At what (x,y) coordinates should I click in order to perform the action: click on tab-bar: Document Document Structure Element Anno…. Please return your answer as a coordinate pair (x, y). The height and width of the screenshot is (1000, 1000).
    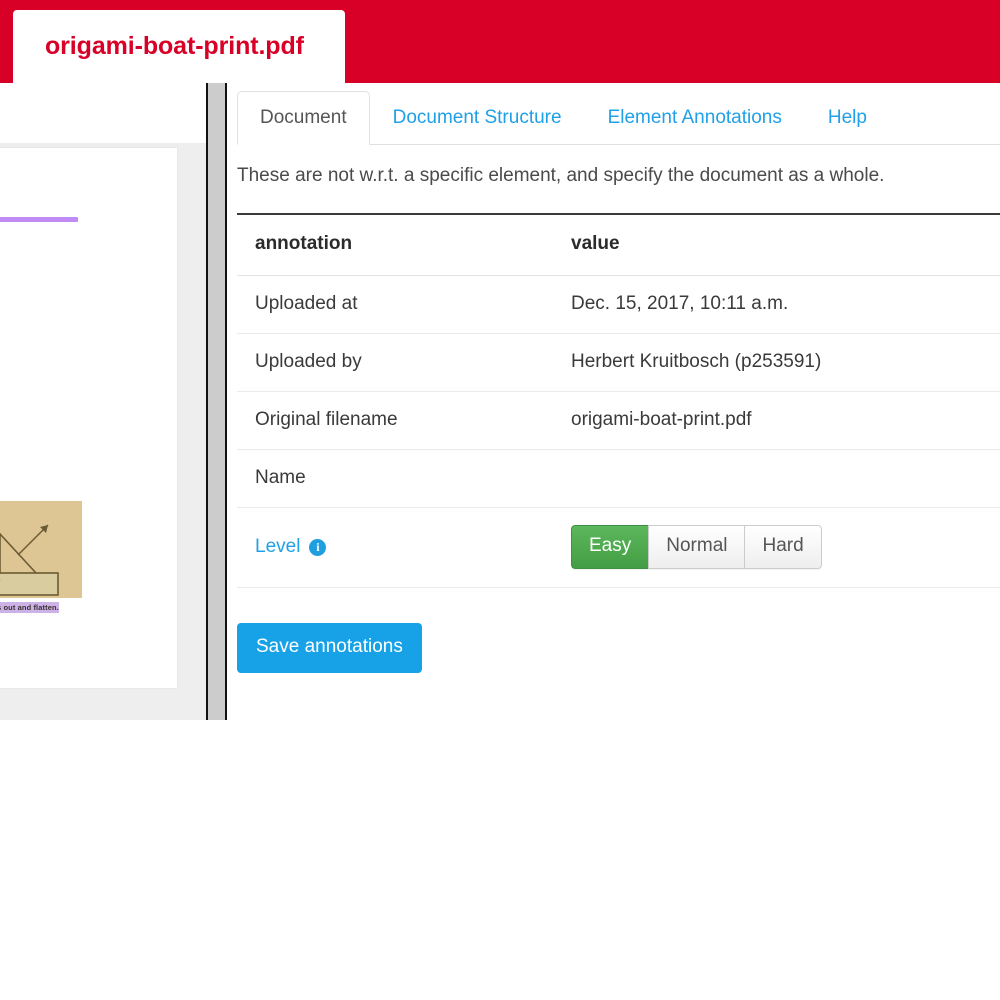
    Looking at the image, I should click on (618, 118).